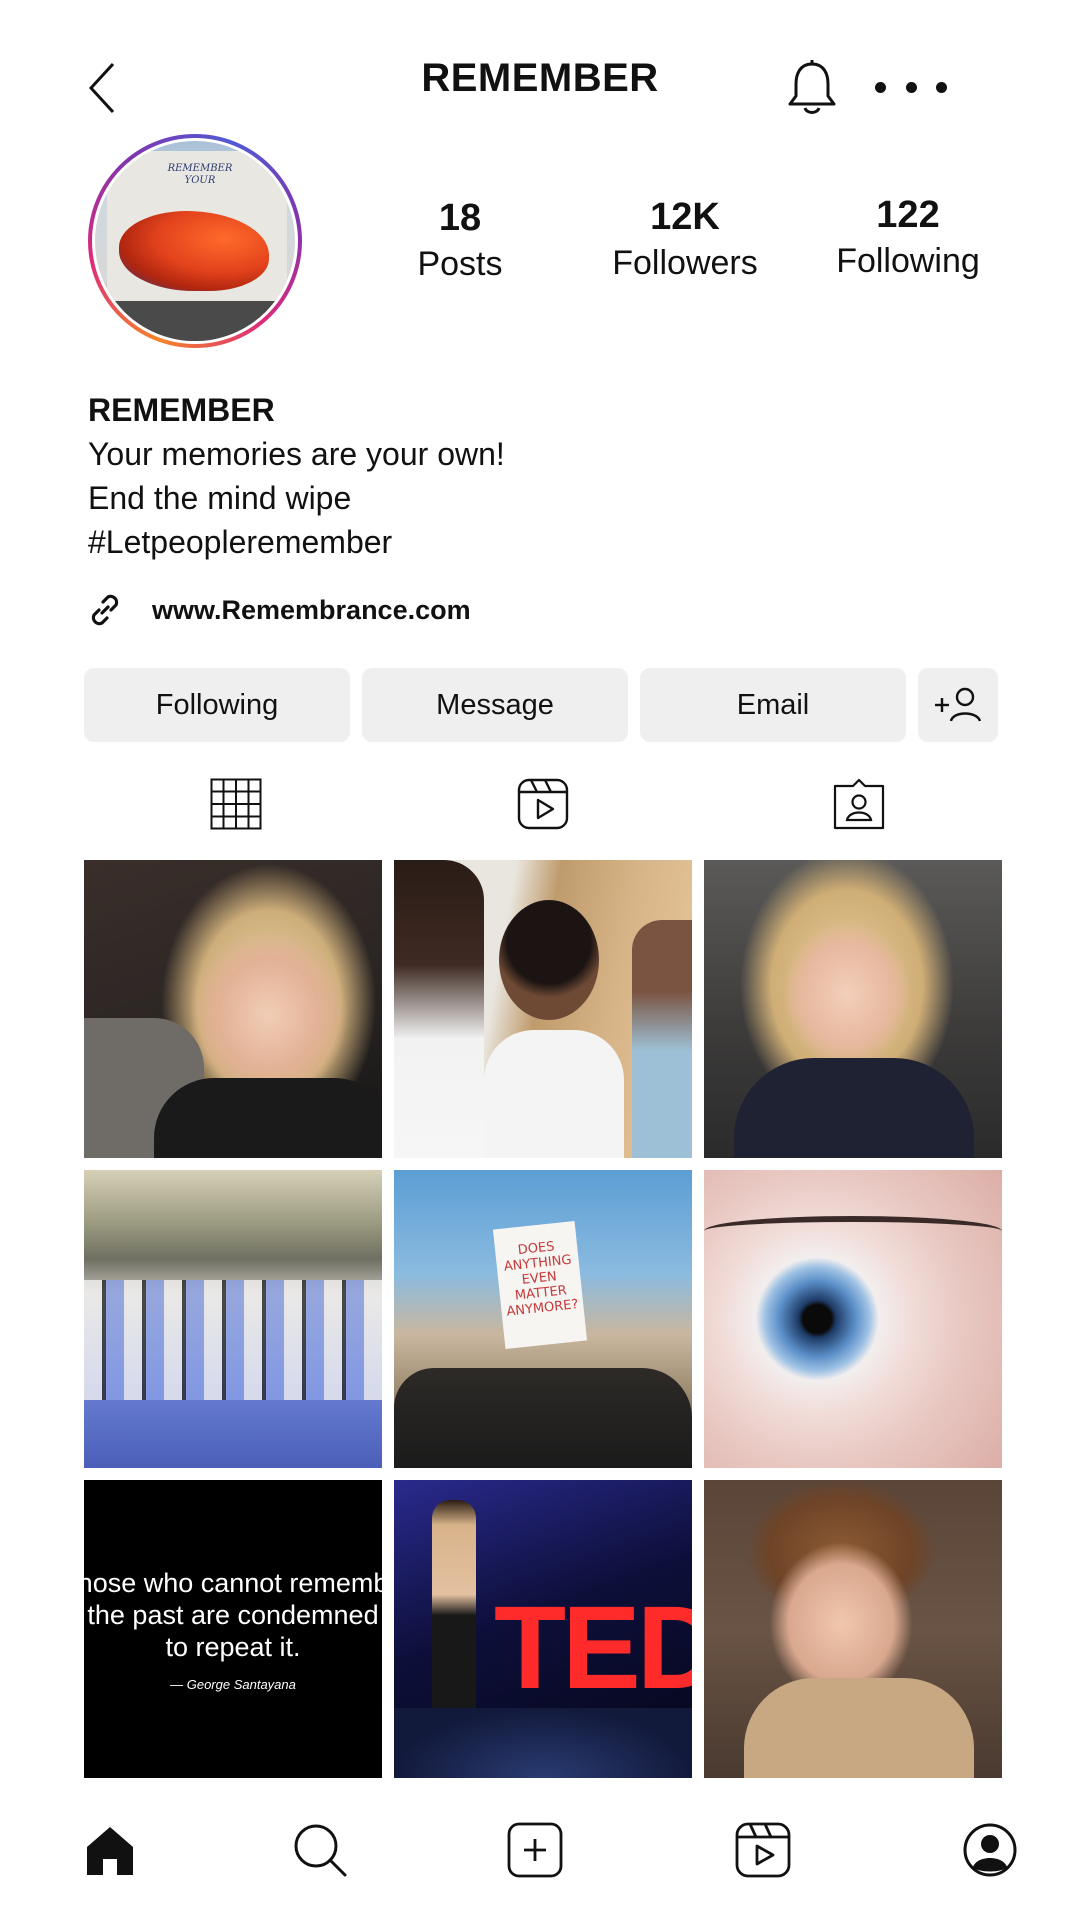 The width and height of the screenshot is (1080, 1920). What do you see at coordinates (495, 705) in the screenshot?
I see `message-button: Message` at bounding box center [495, 705].